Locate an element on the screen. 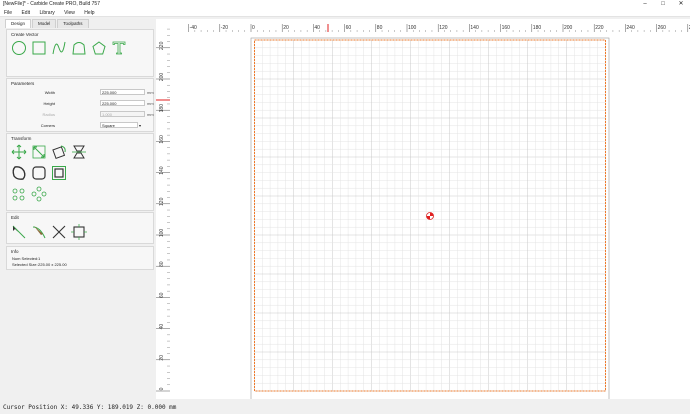 The width and height of the screenshot is (690, 414). menu-help: Help is located at coordinates (89, 13).